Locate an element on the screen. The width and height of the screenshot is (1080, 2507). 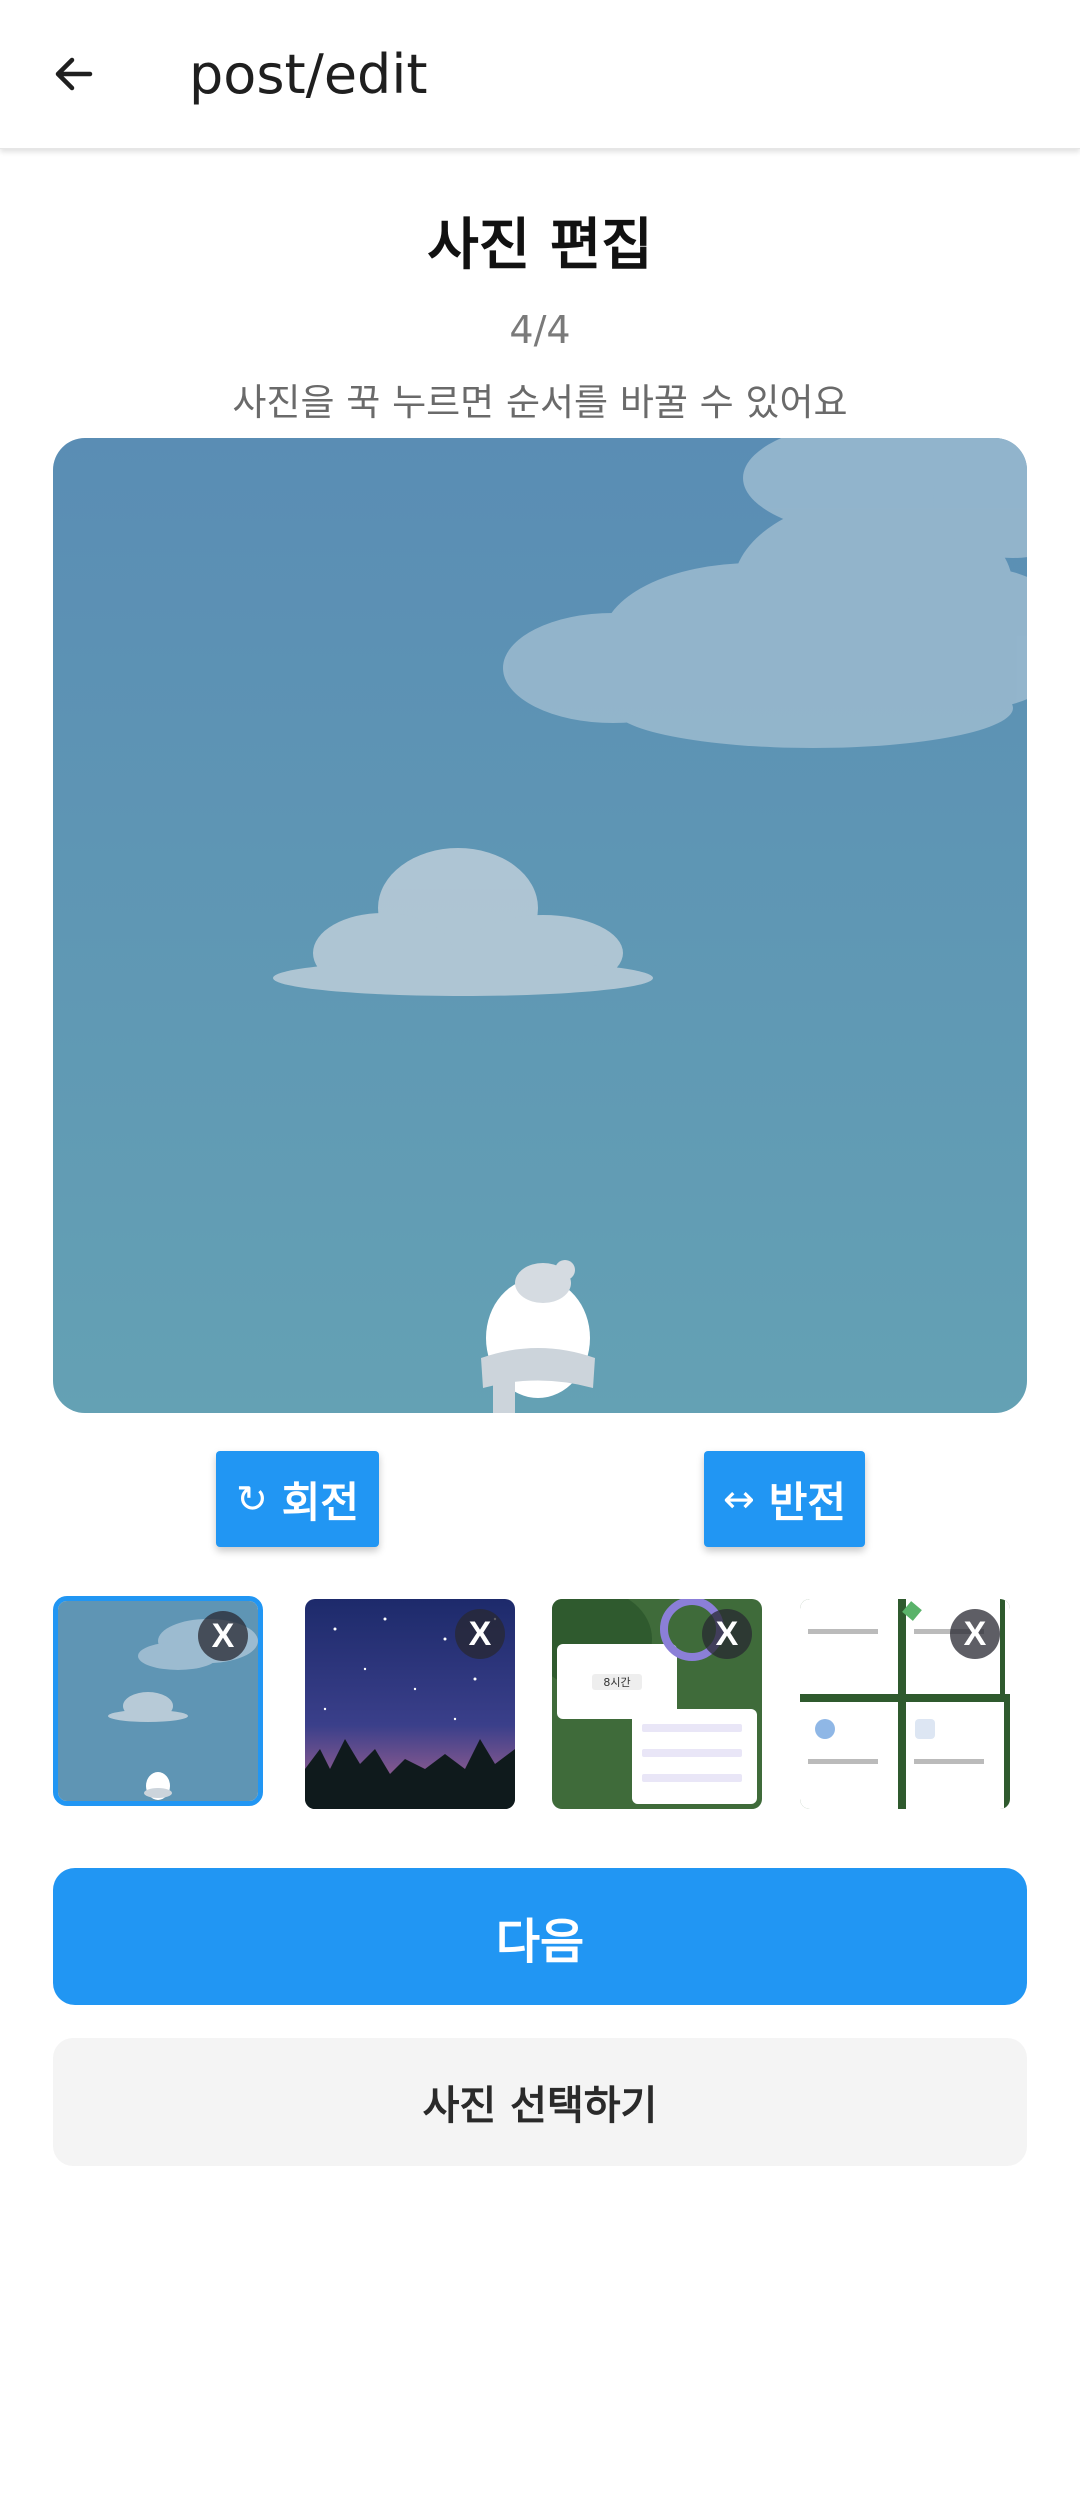
thumbnail-sky-snowman: X is located at coordinates (158, 1701).